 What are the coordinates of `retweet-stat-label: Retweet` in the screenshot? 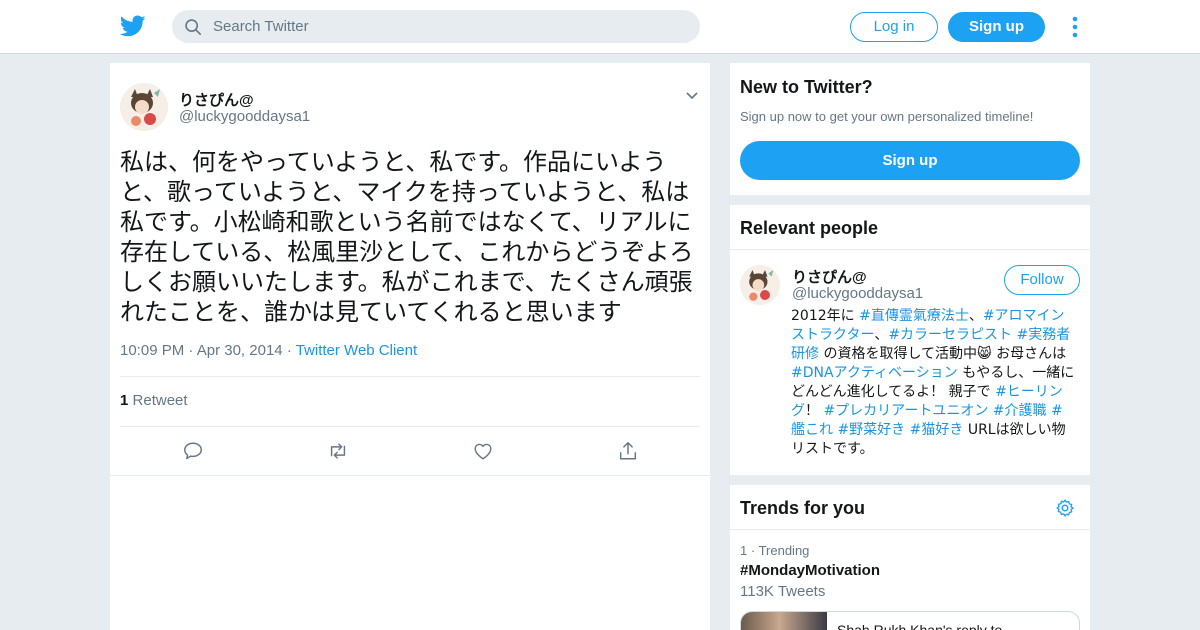 It's located at (160, 400).